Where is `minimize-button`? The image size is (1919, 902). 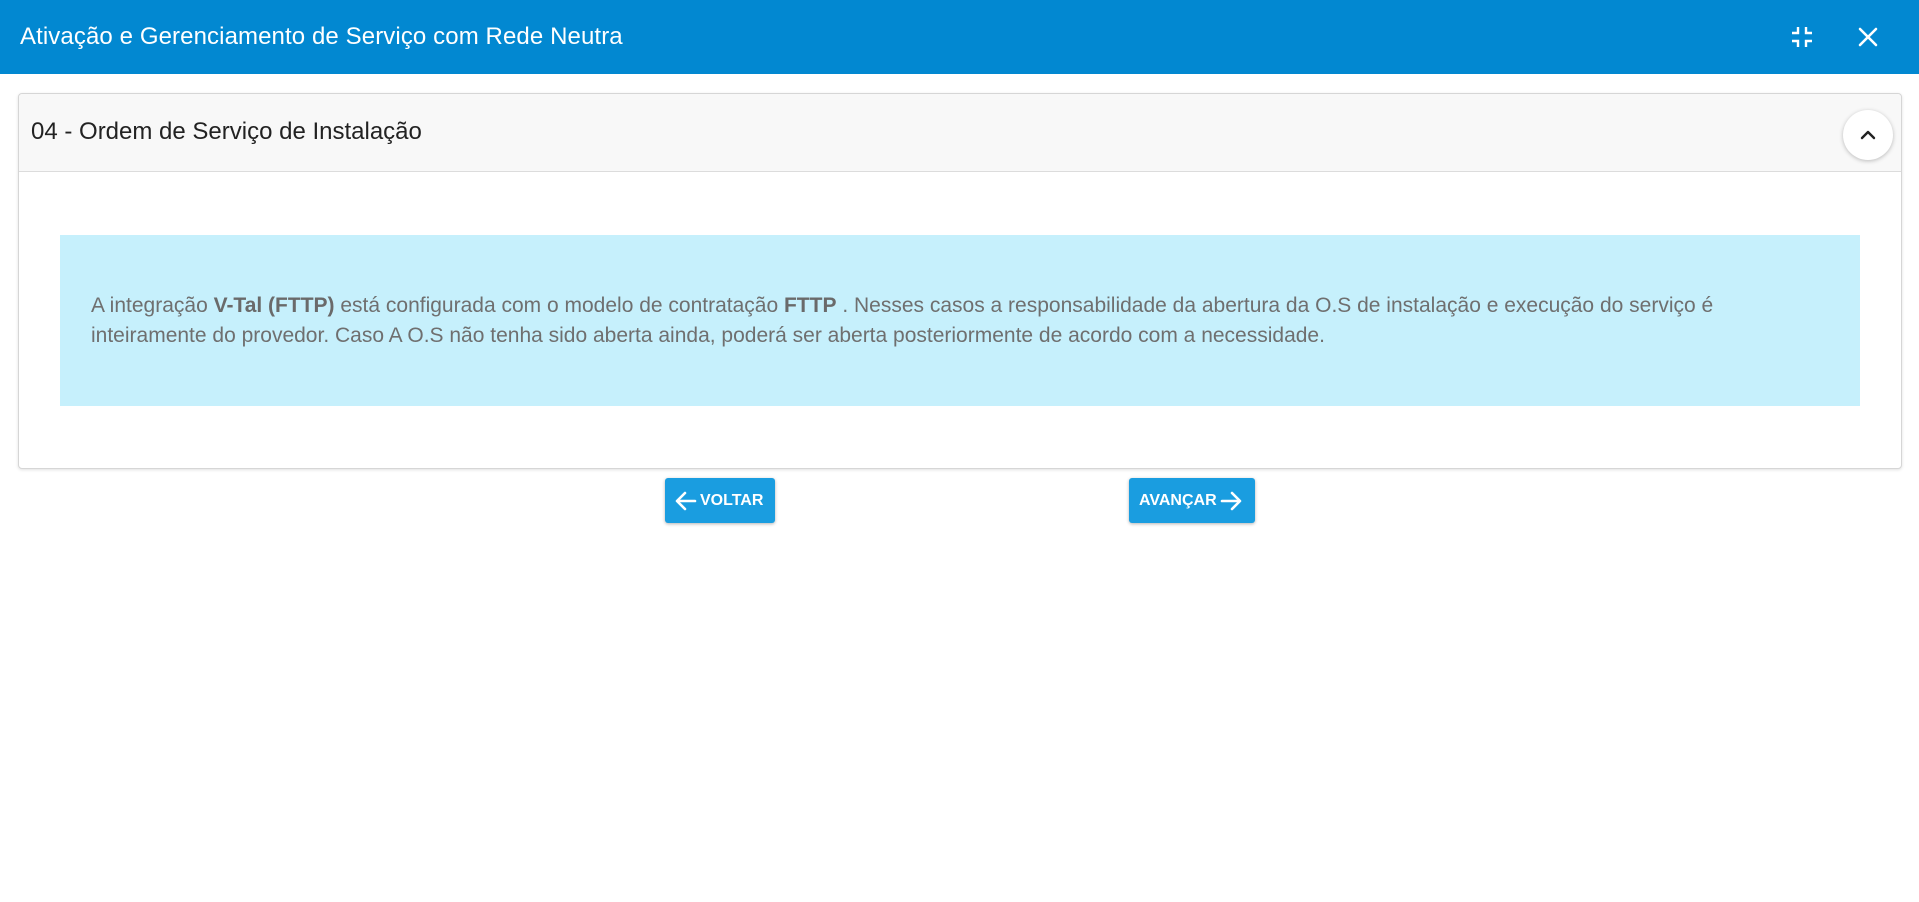 minimize-button is located at coordinates (1802, 37).